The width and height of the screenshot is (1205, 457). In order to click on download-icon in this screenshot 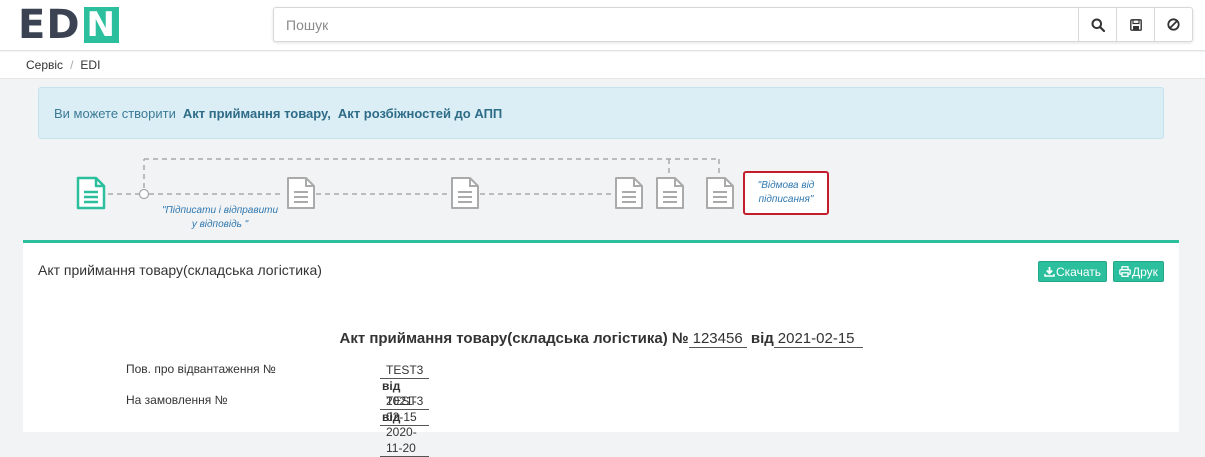, I will do `click(1049, 272)`.